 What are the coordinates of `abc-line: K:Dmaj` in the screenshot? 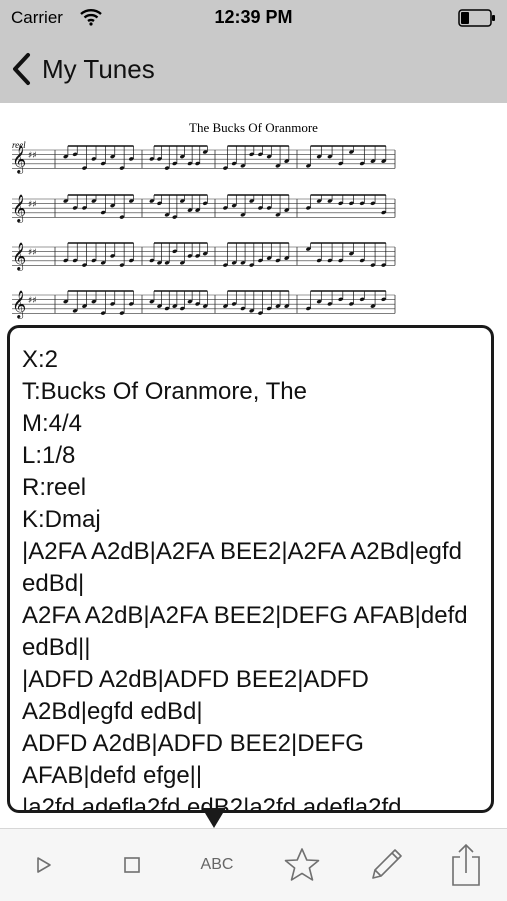 It's located at (61, 519).